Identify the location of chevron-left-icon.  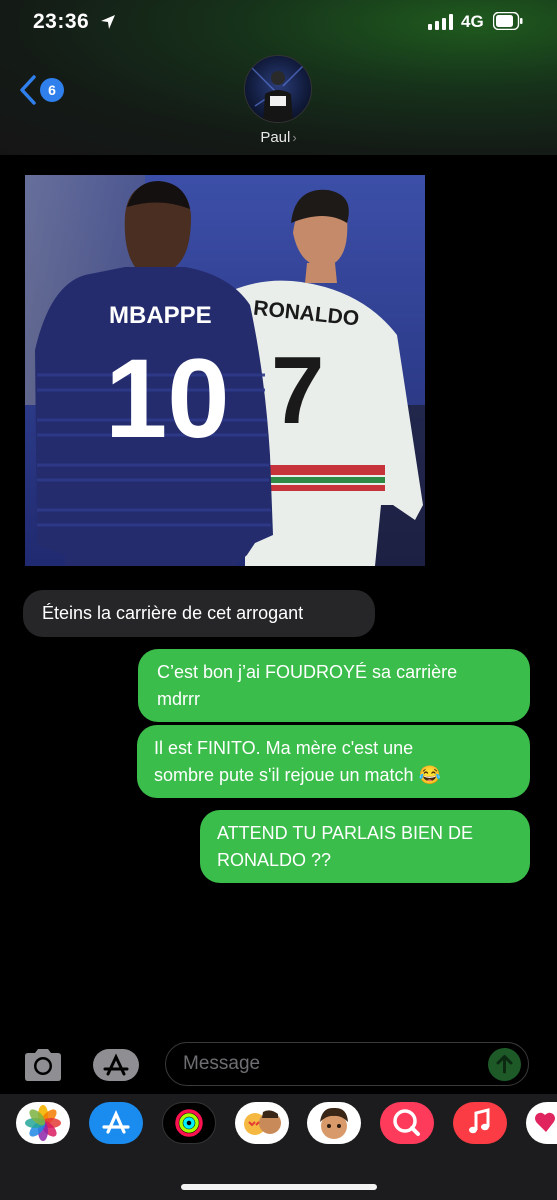
(28, 90).